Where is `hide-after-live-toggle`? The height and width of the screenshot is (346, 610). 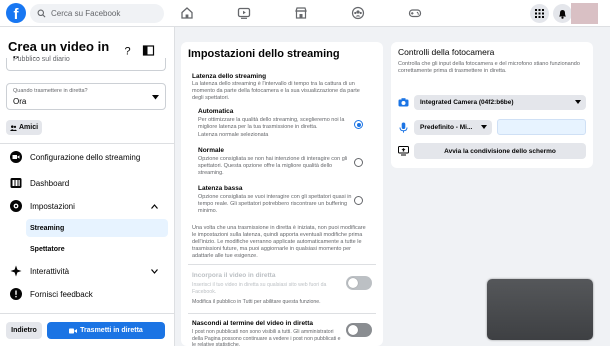
hide-after-live-toggle is located at coordinates (359, 330).